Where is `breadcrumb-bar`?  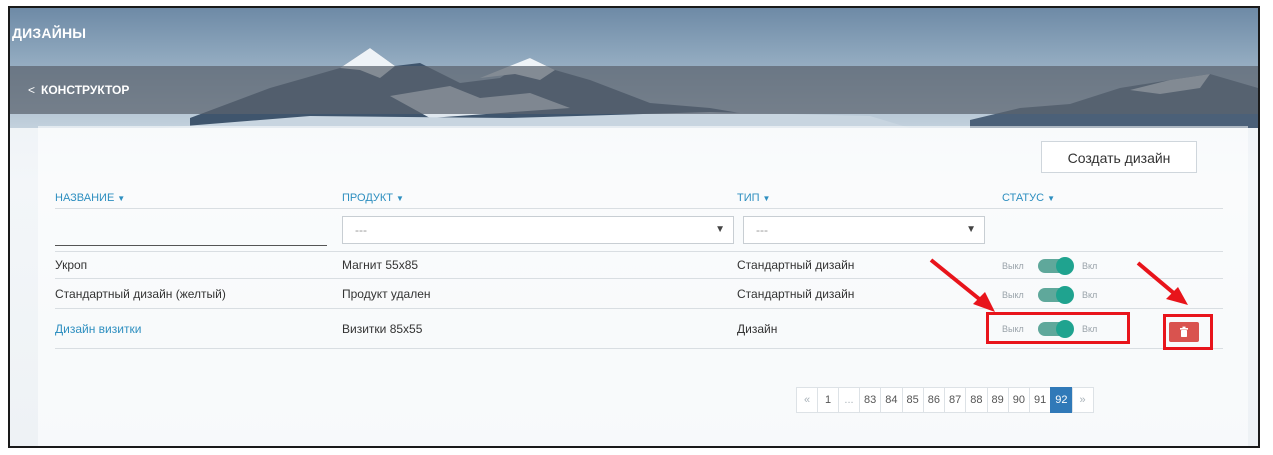
breadcrumb-bar is located at coordinates (634, 90).